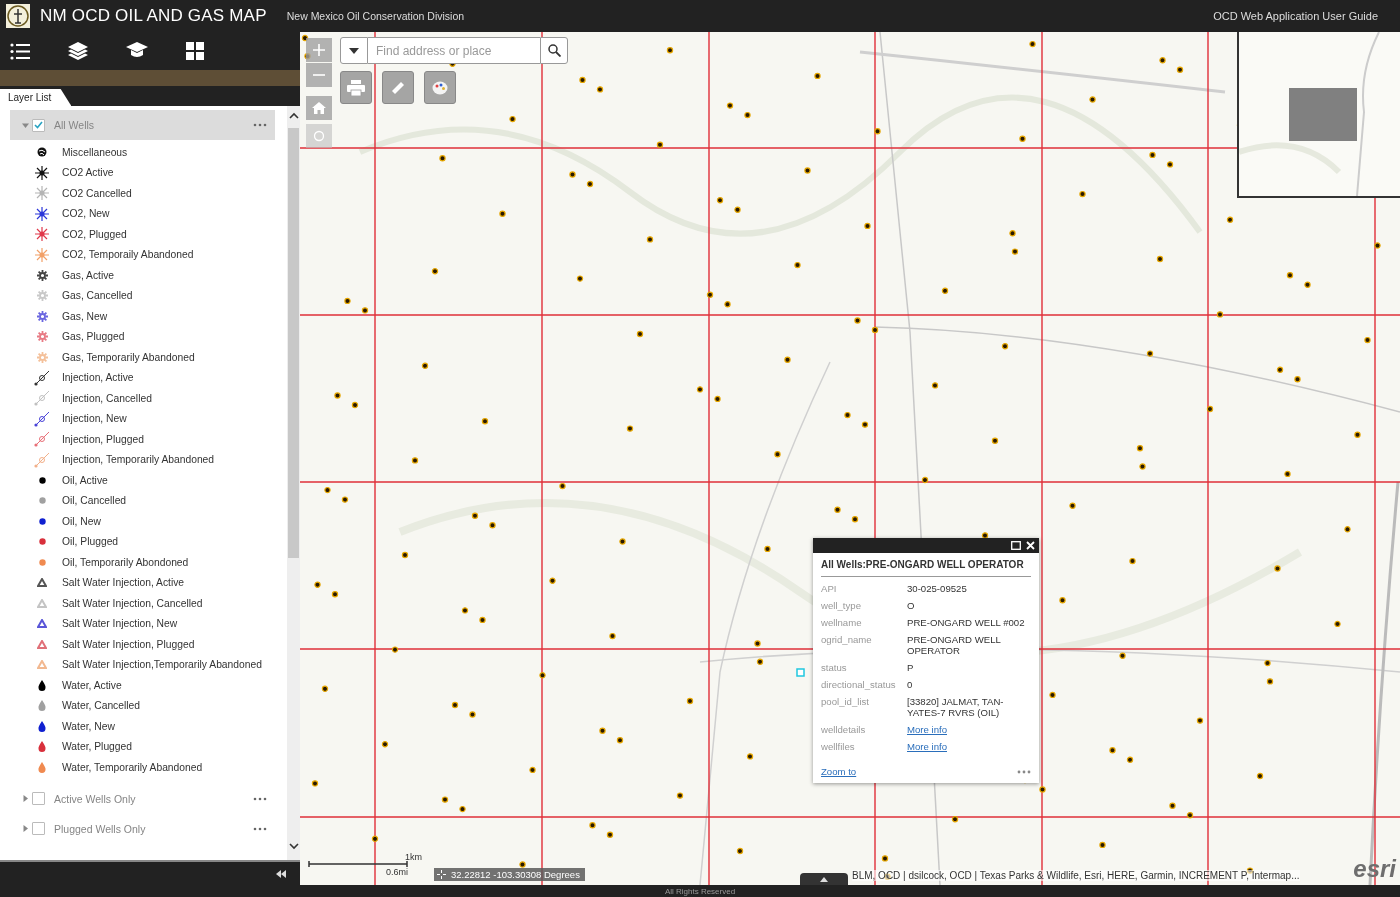 This screenshot has width=1400, height=897. What do you see at coordinates (95, 152) in the screenshot?
I see `legend-label: Miscellaneous` at bounding box center [95, 152].